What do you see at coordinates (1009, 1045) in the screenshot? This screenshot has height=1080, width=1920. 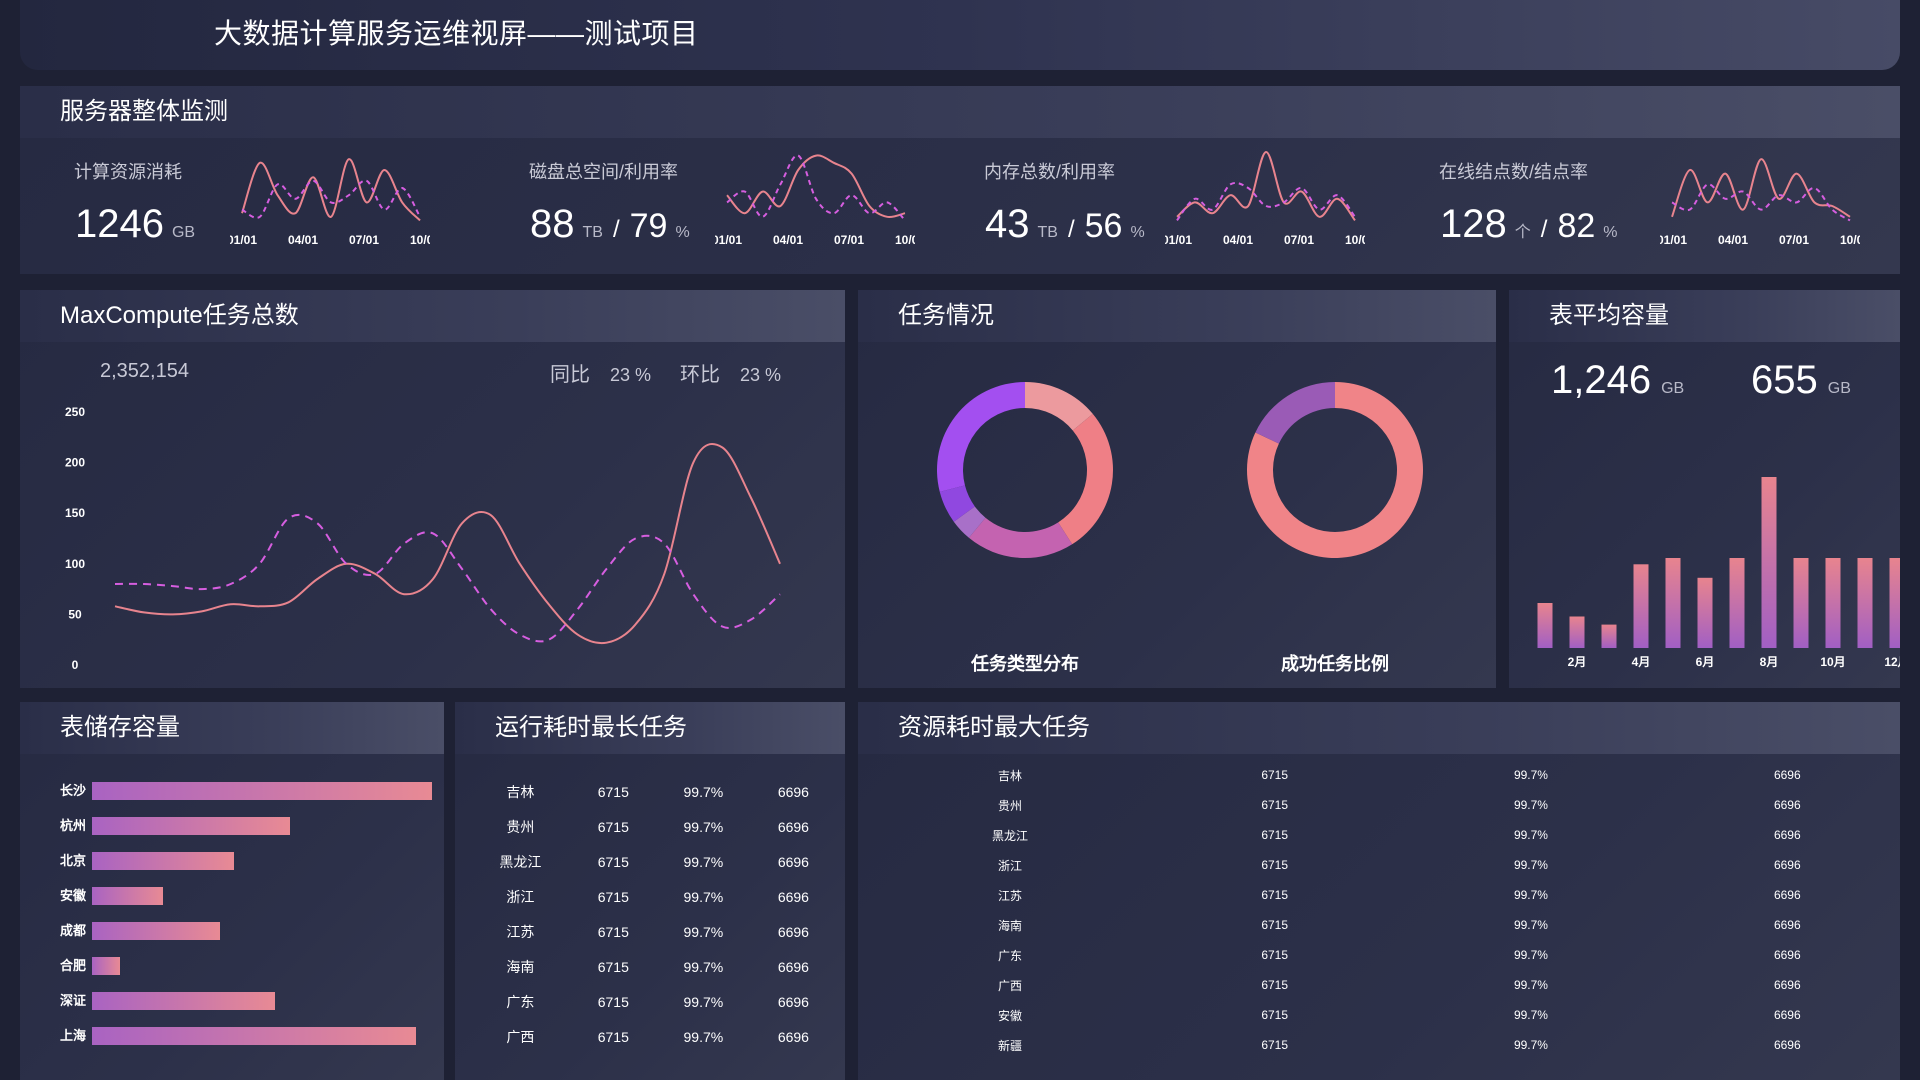 I see `table-cell: 新疆` at bounding box center [1009, 1045].